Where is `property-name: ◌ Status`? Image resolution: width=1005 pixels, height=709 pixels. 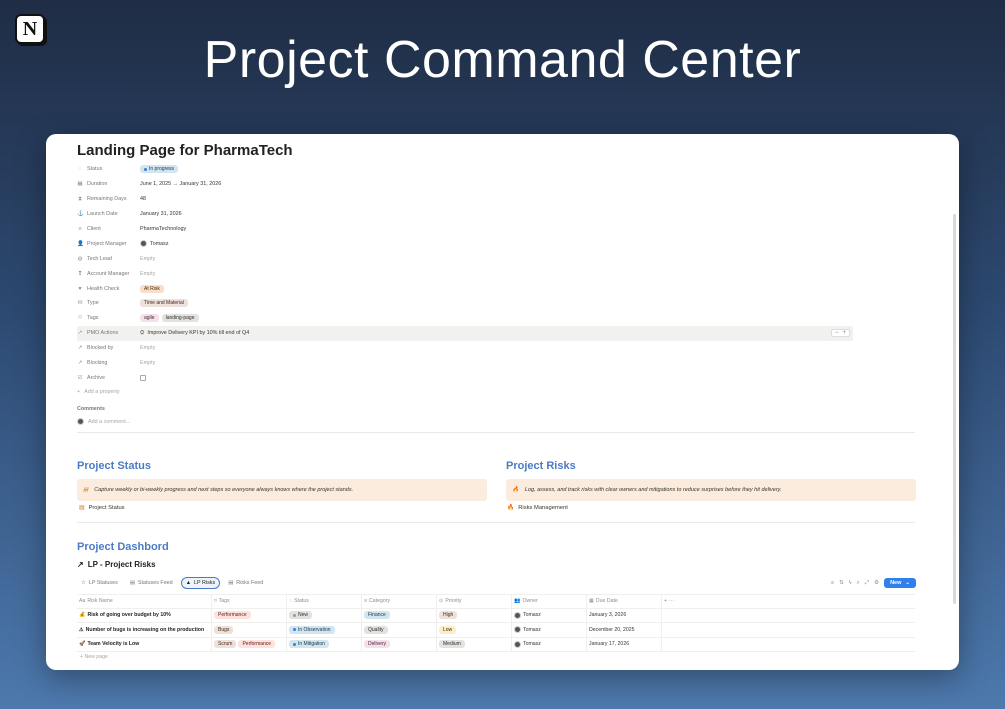 property-name: ◌ Status is located at coordinates (108, 169).